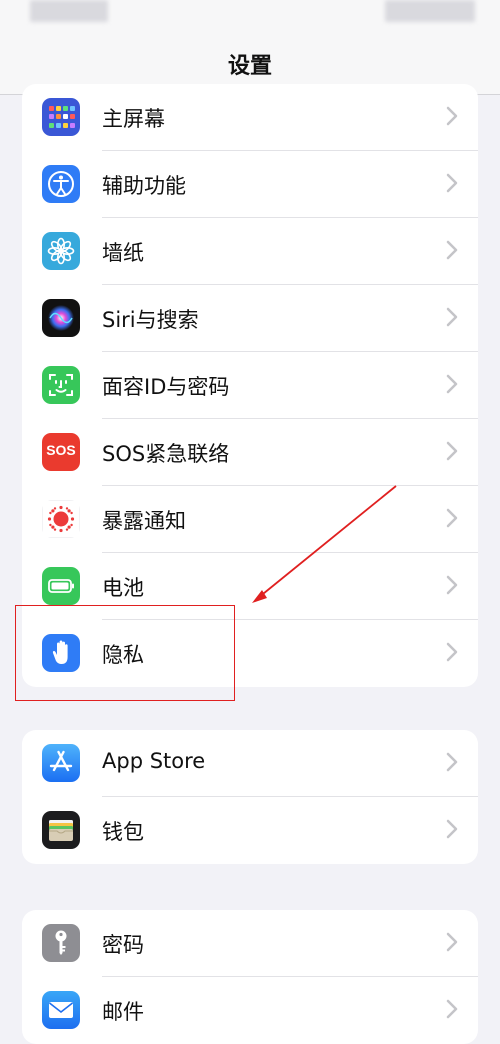 This screenshot has height=1044, width=500. What do you see at coordinates (123, 253) in the screenshot?
I see `settings-item-label: 墙纸` at bounding box center [123, 253].